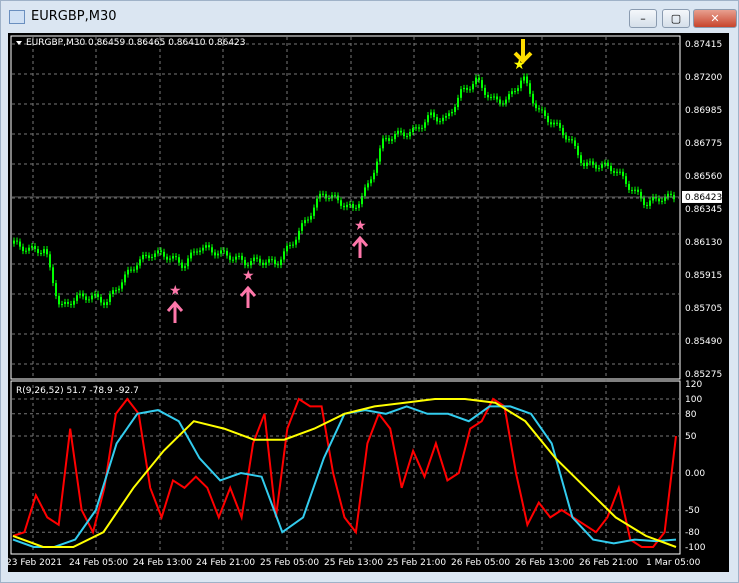 The image size is (739, 583). What do you see at coordinates (416, 563) in the screenshot?
I see `time-axis-label: 25 Feb 21:00` at bounding box center [416, 563].